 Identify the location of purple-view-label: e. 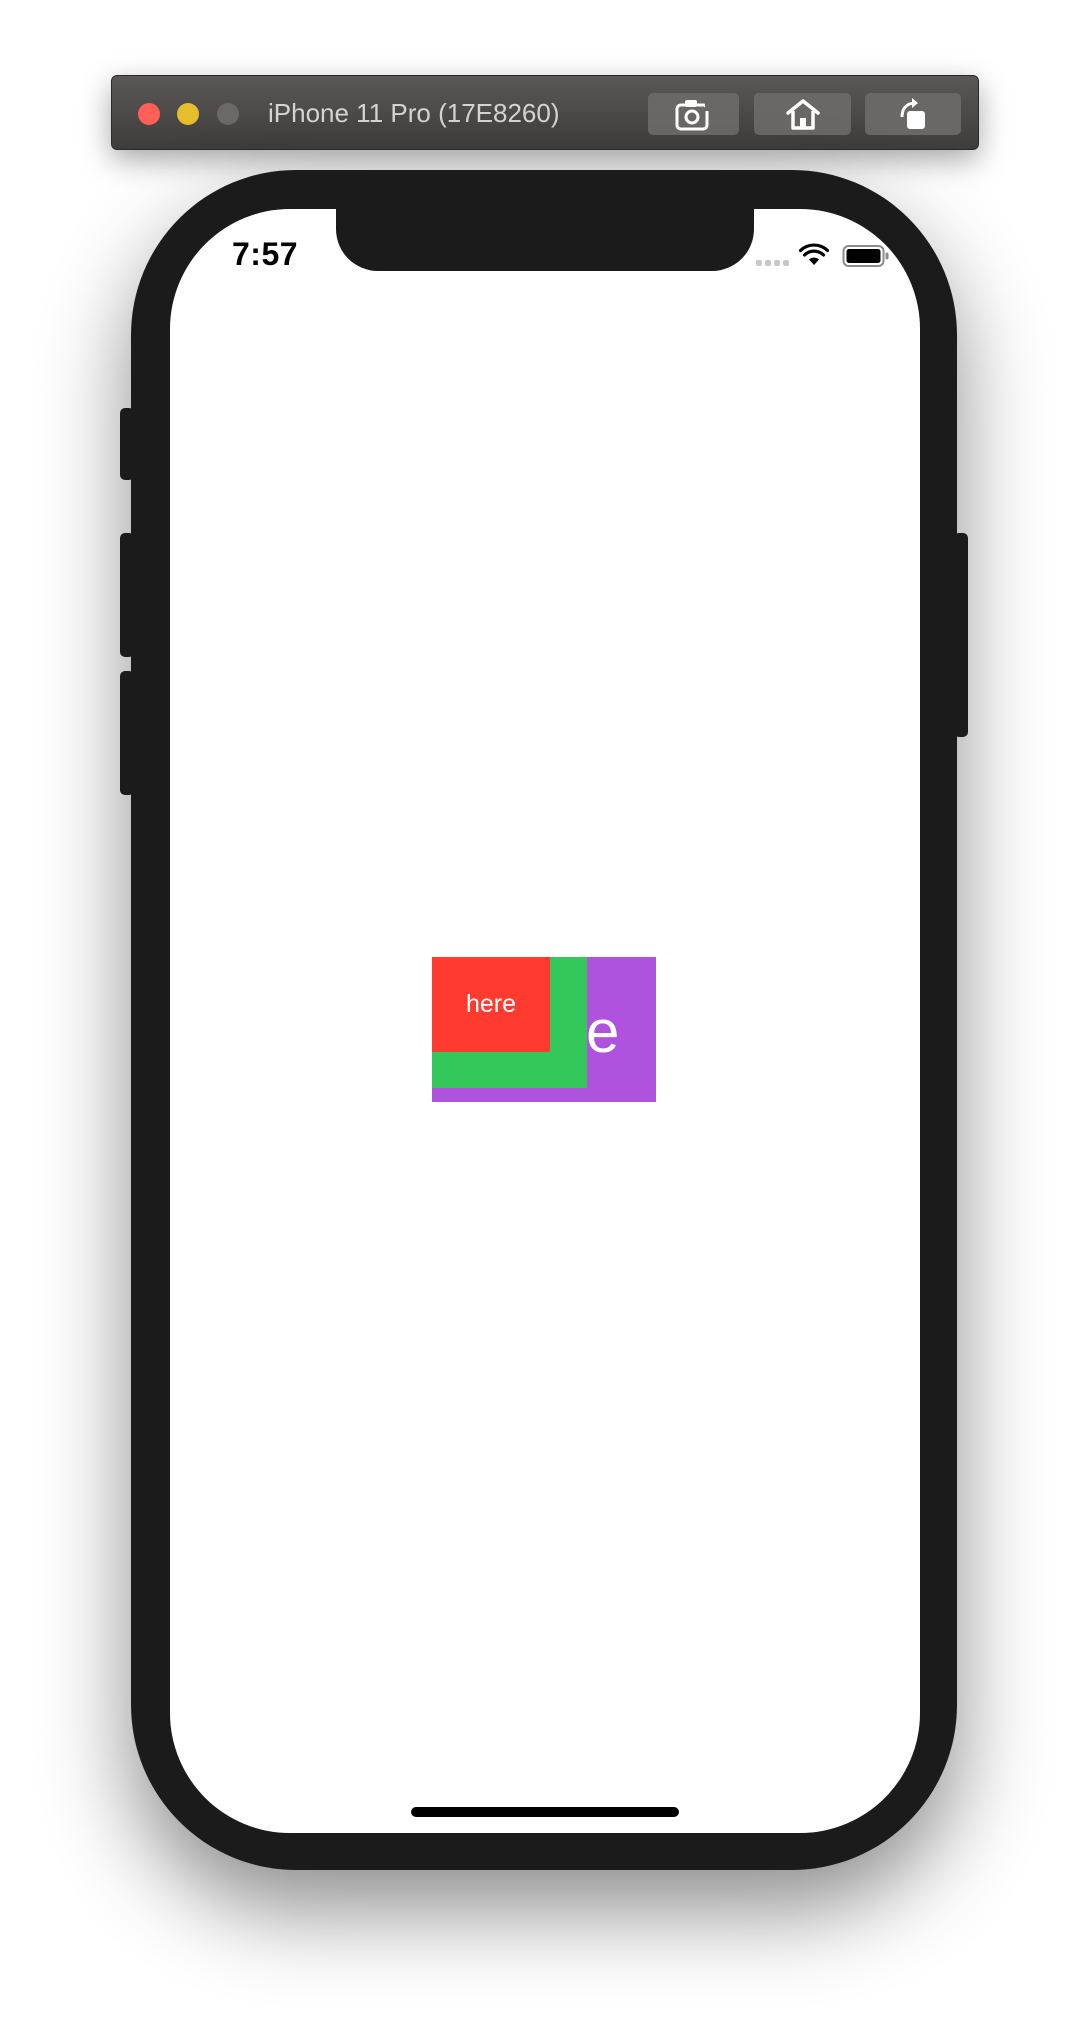
(603, 1031).